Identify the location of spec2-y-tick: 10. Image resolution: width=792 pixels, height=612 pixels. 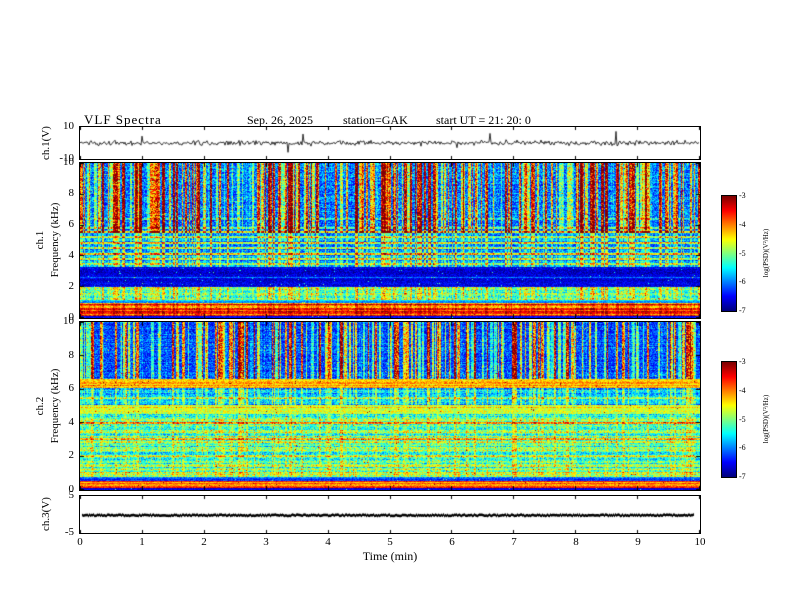
(68, 321).